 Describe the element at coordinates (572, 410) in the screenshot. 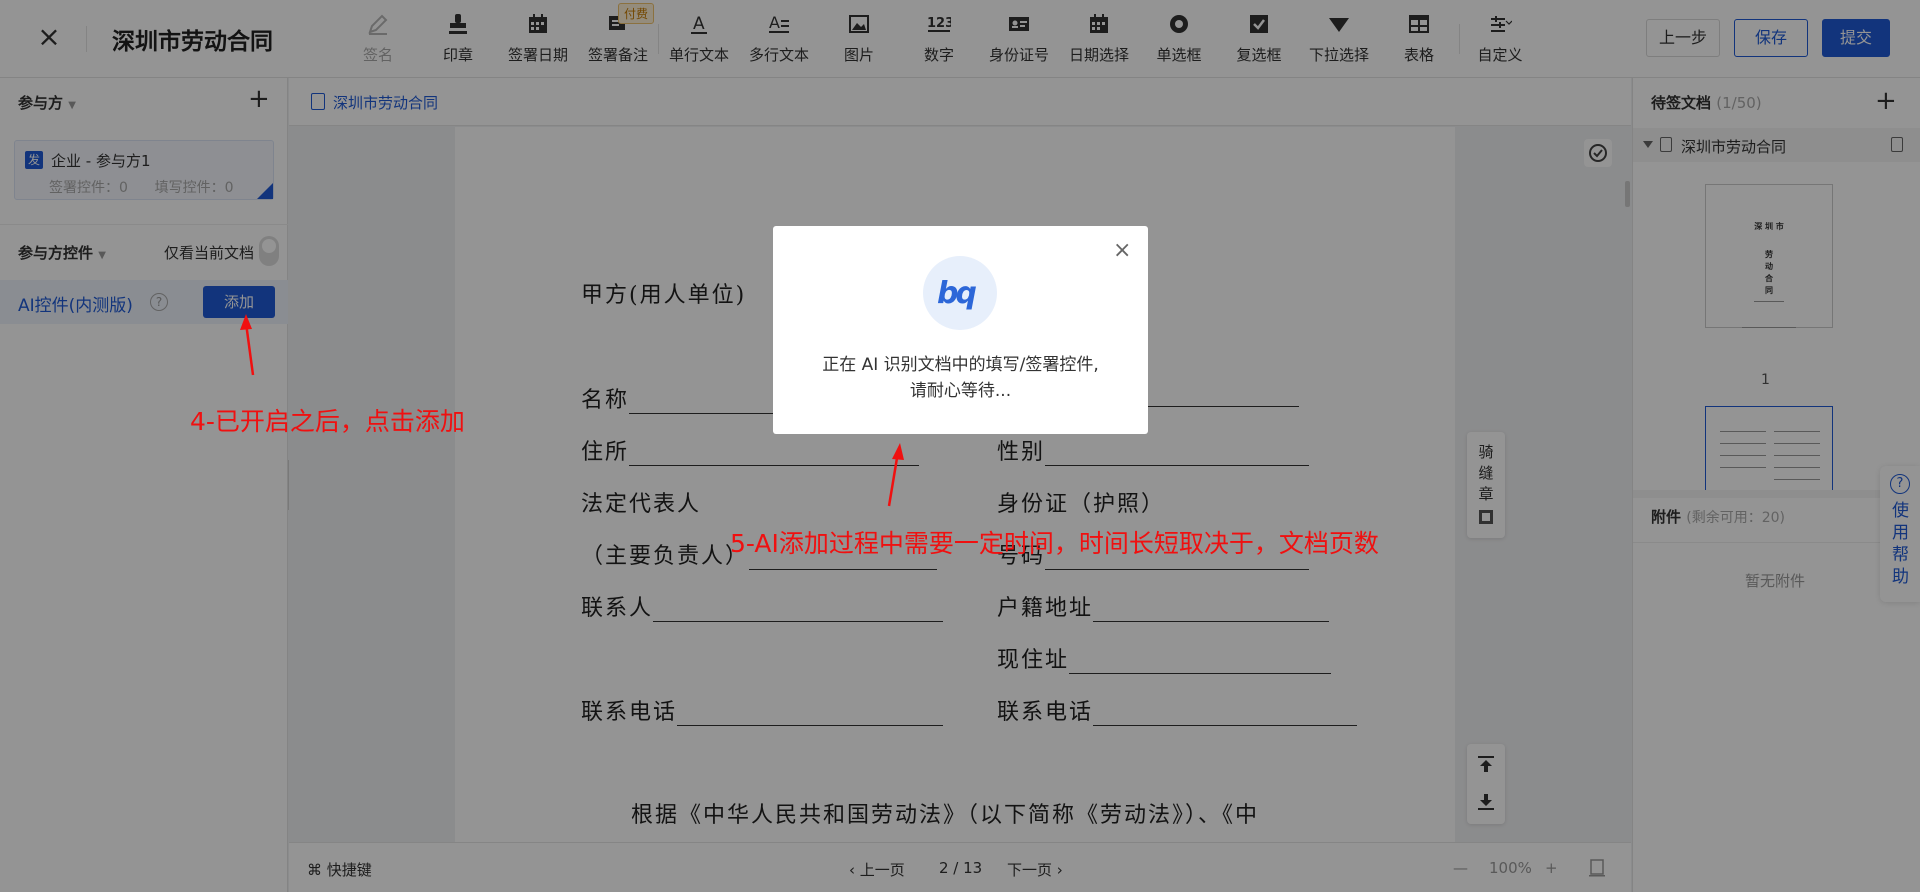

I see `annotation-arrow` at that location.